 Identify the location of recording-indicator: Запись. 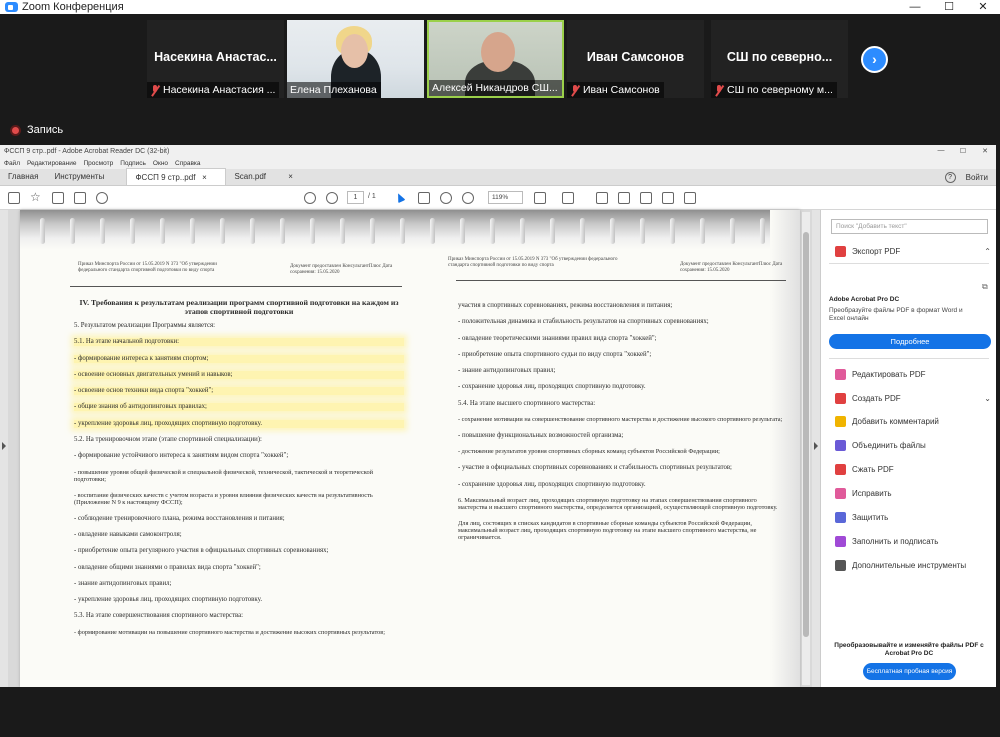
(36, 130).